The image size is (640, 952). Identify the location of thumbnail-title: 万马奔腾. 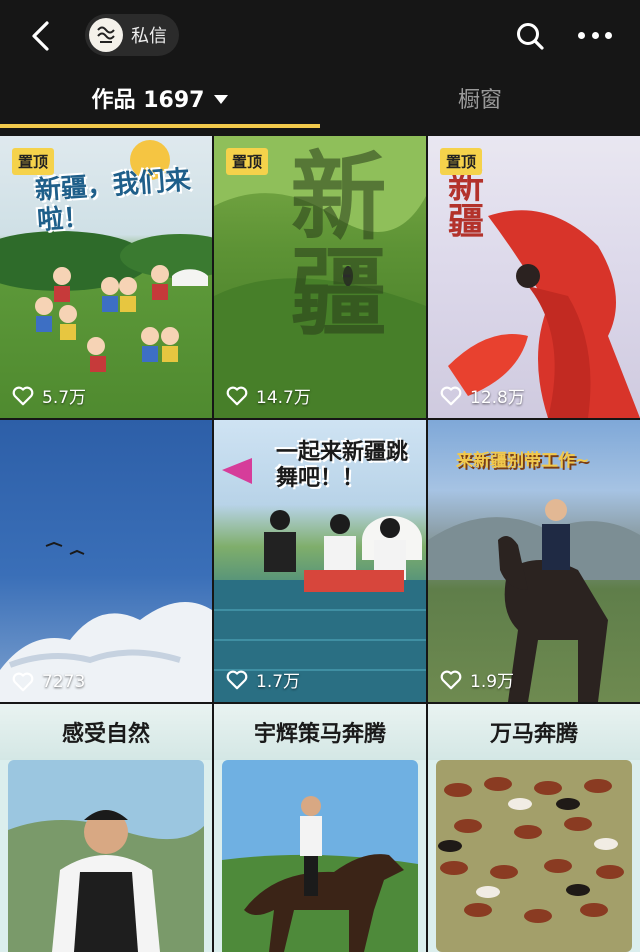
(534, 732).